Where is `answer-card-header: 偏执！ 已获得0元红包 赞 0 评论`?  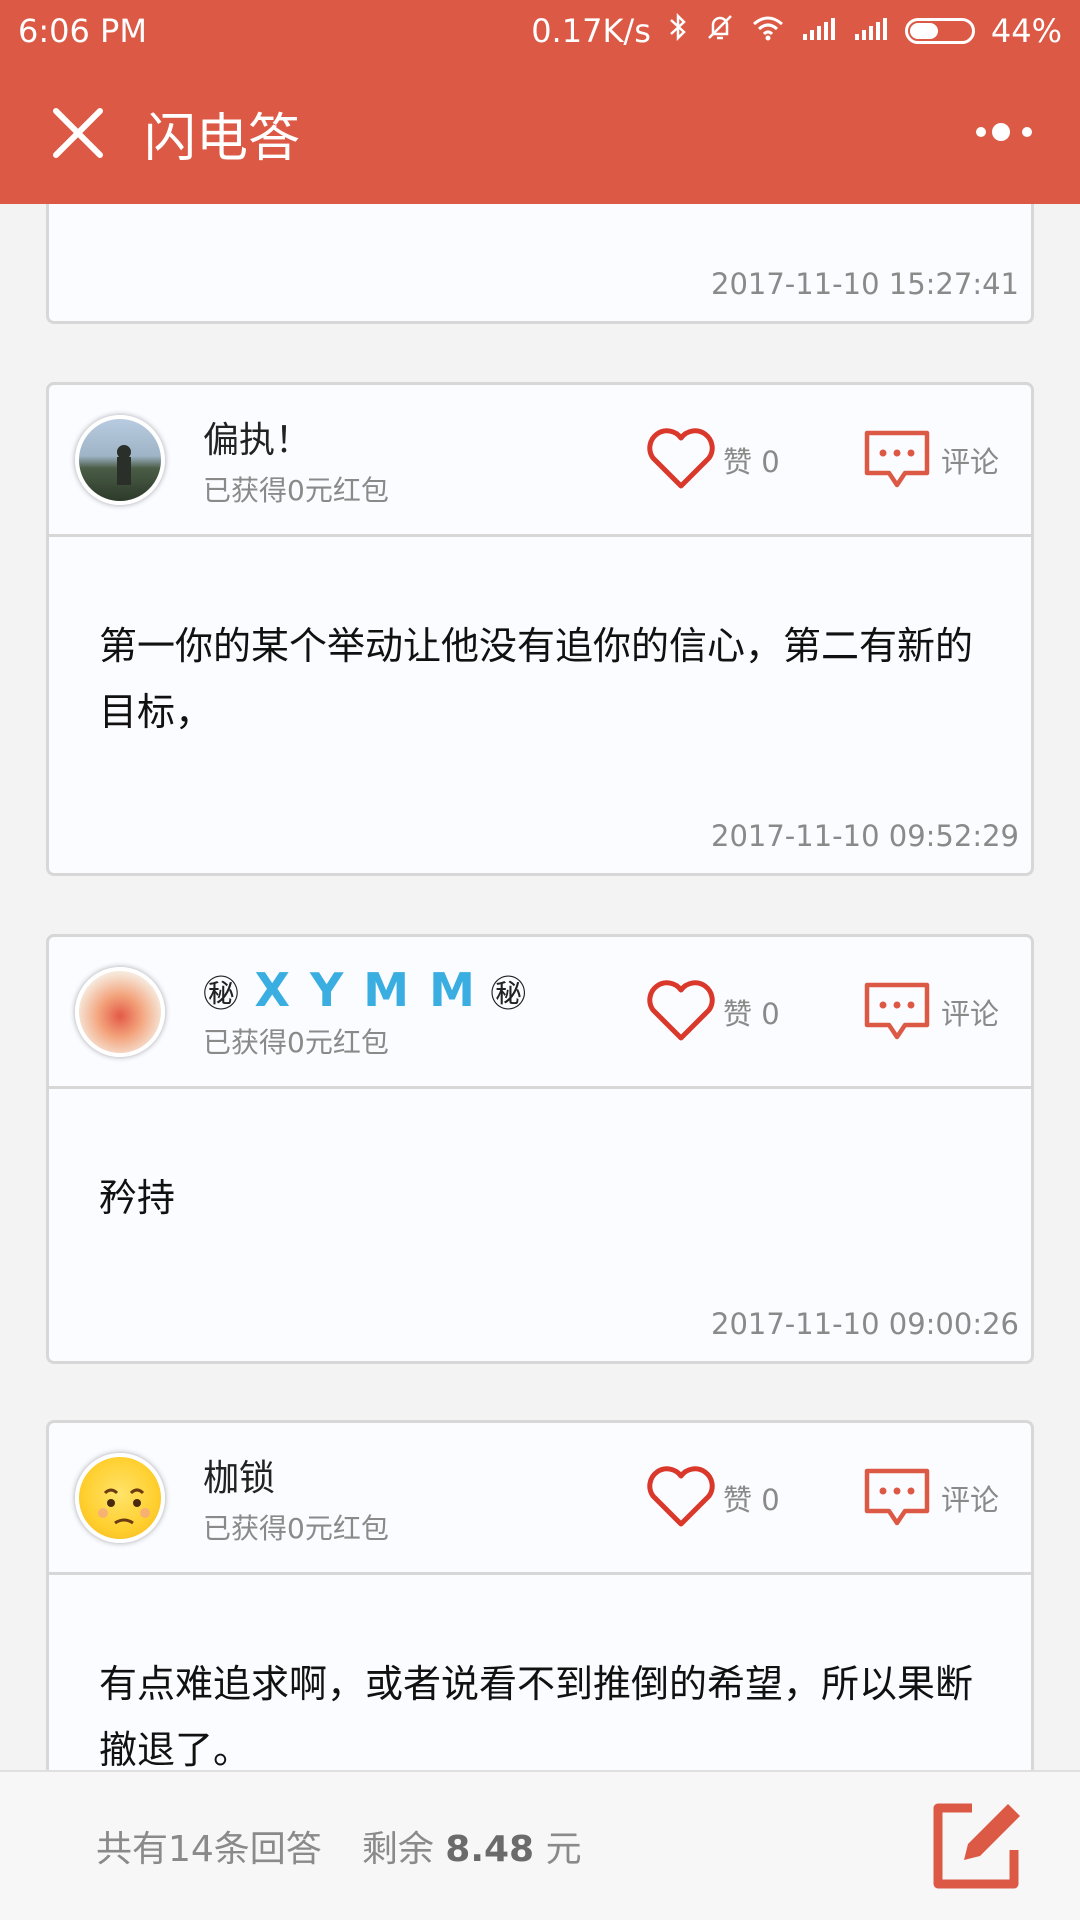
answer-card-header: 偏执！ 已获得0元红包 赞 0 评论 is located at coordinates (540, 461).